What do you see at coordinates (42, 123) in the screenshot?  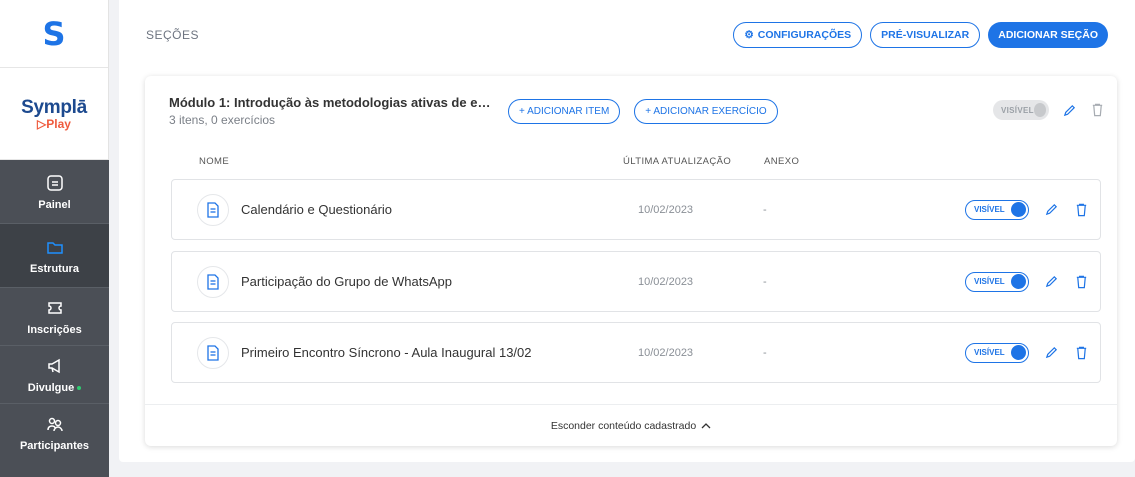 I see `play-icon: ▷` at bounding box center [42, 123].